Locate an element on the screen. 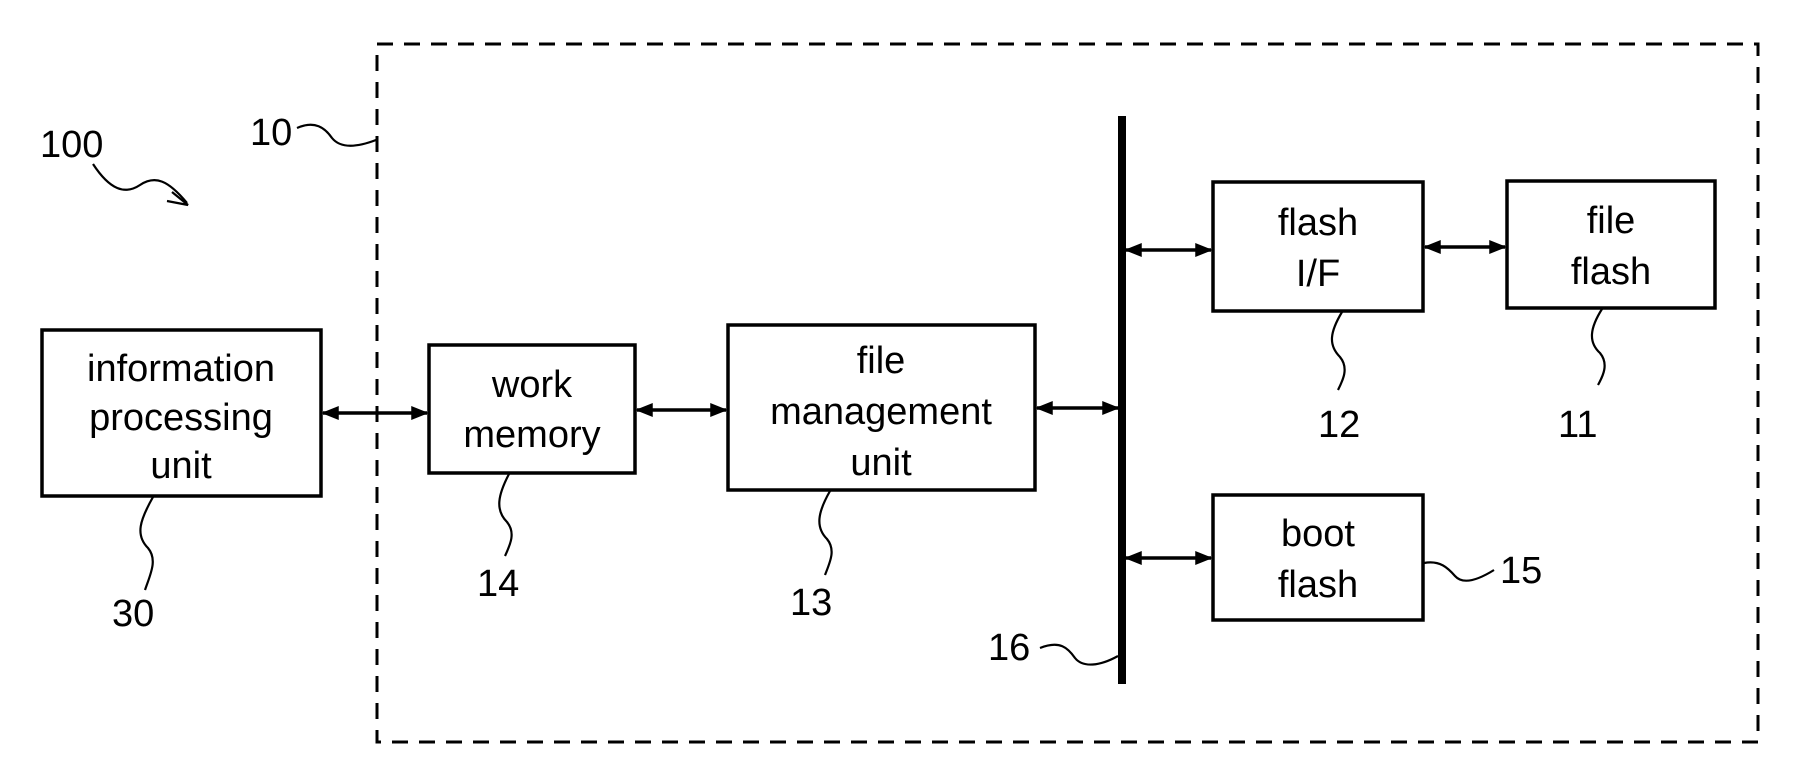 This screenshot has width=1797, height=777. ref-label-13: 13 is located at coordinates (811, 603).